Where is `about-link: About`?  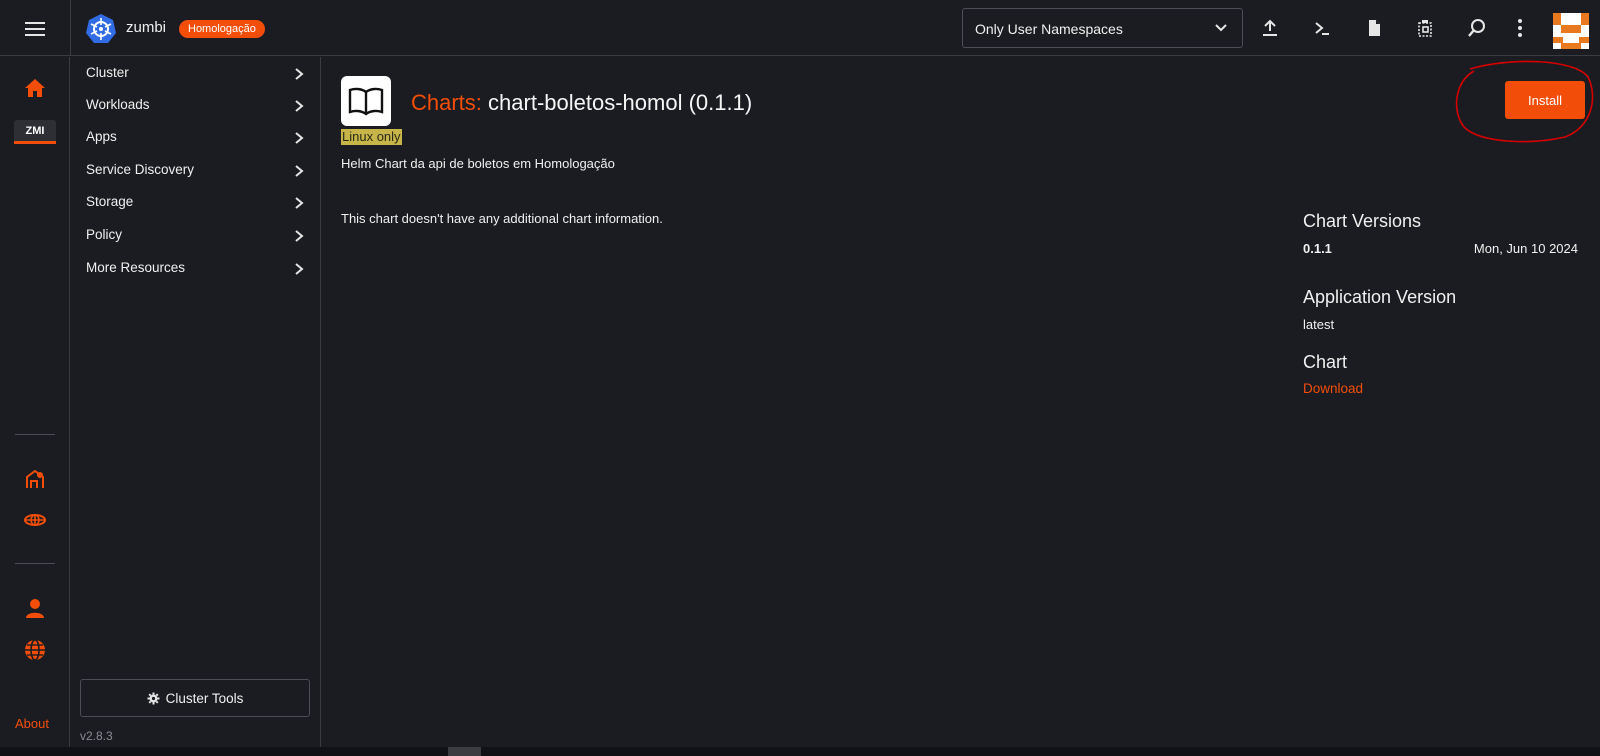 about-link: About is located at coordinates (32, 723).